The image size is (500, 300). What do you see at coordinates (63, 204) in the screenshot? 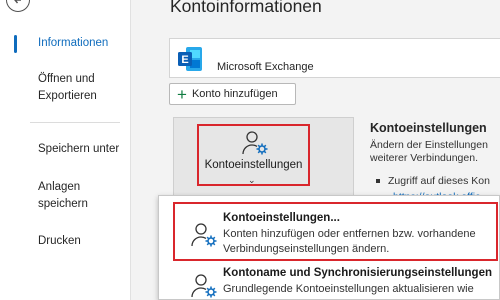
I see `nav-item-label: speichern` at bounding box center [63, 204].